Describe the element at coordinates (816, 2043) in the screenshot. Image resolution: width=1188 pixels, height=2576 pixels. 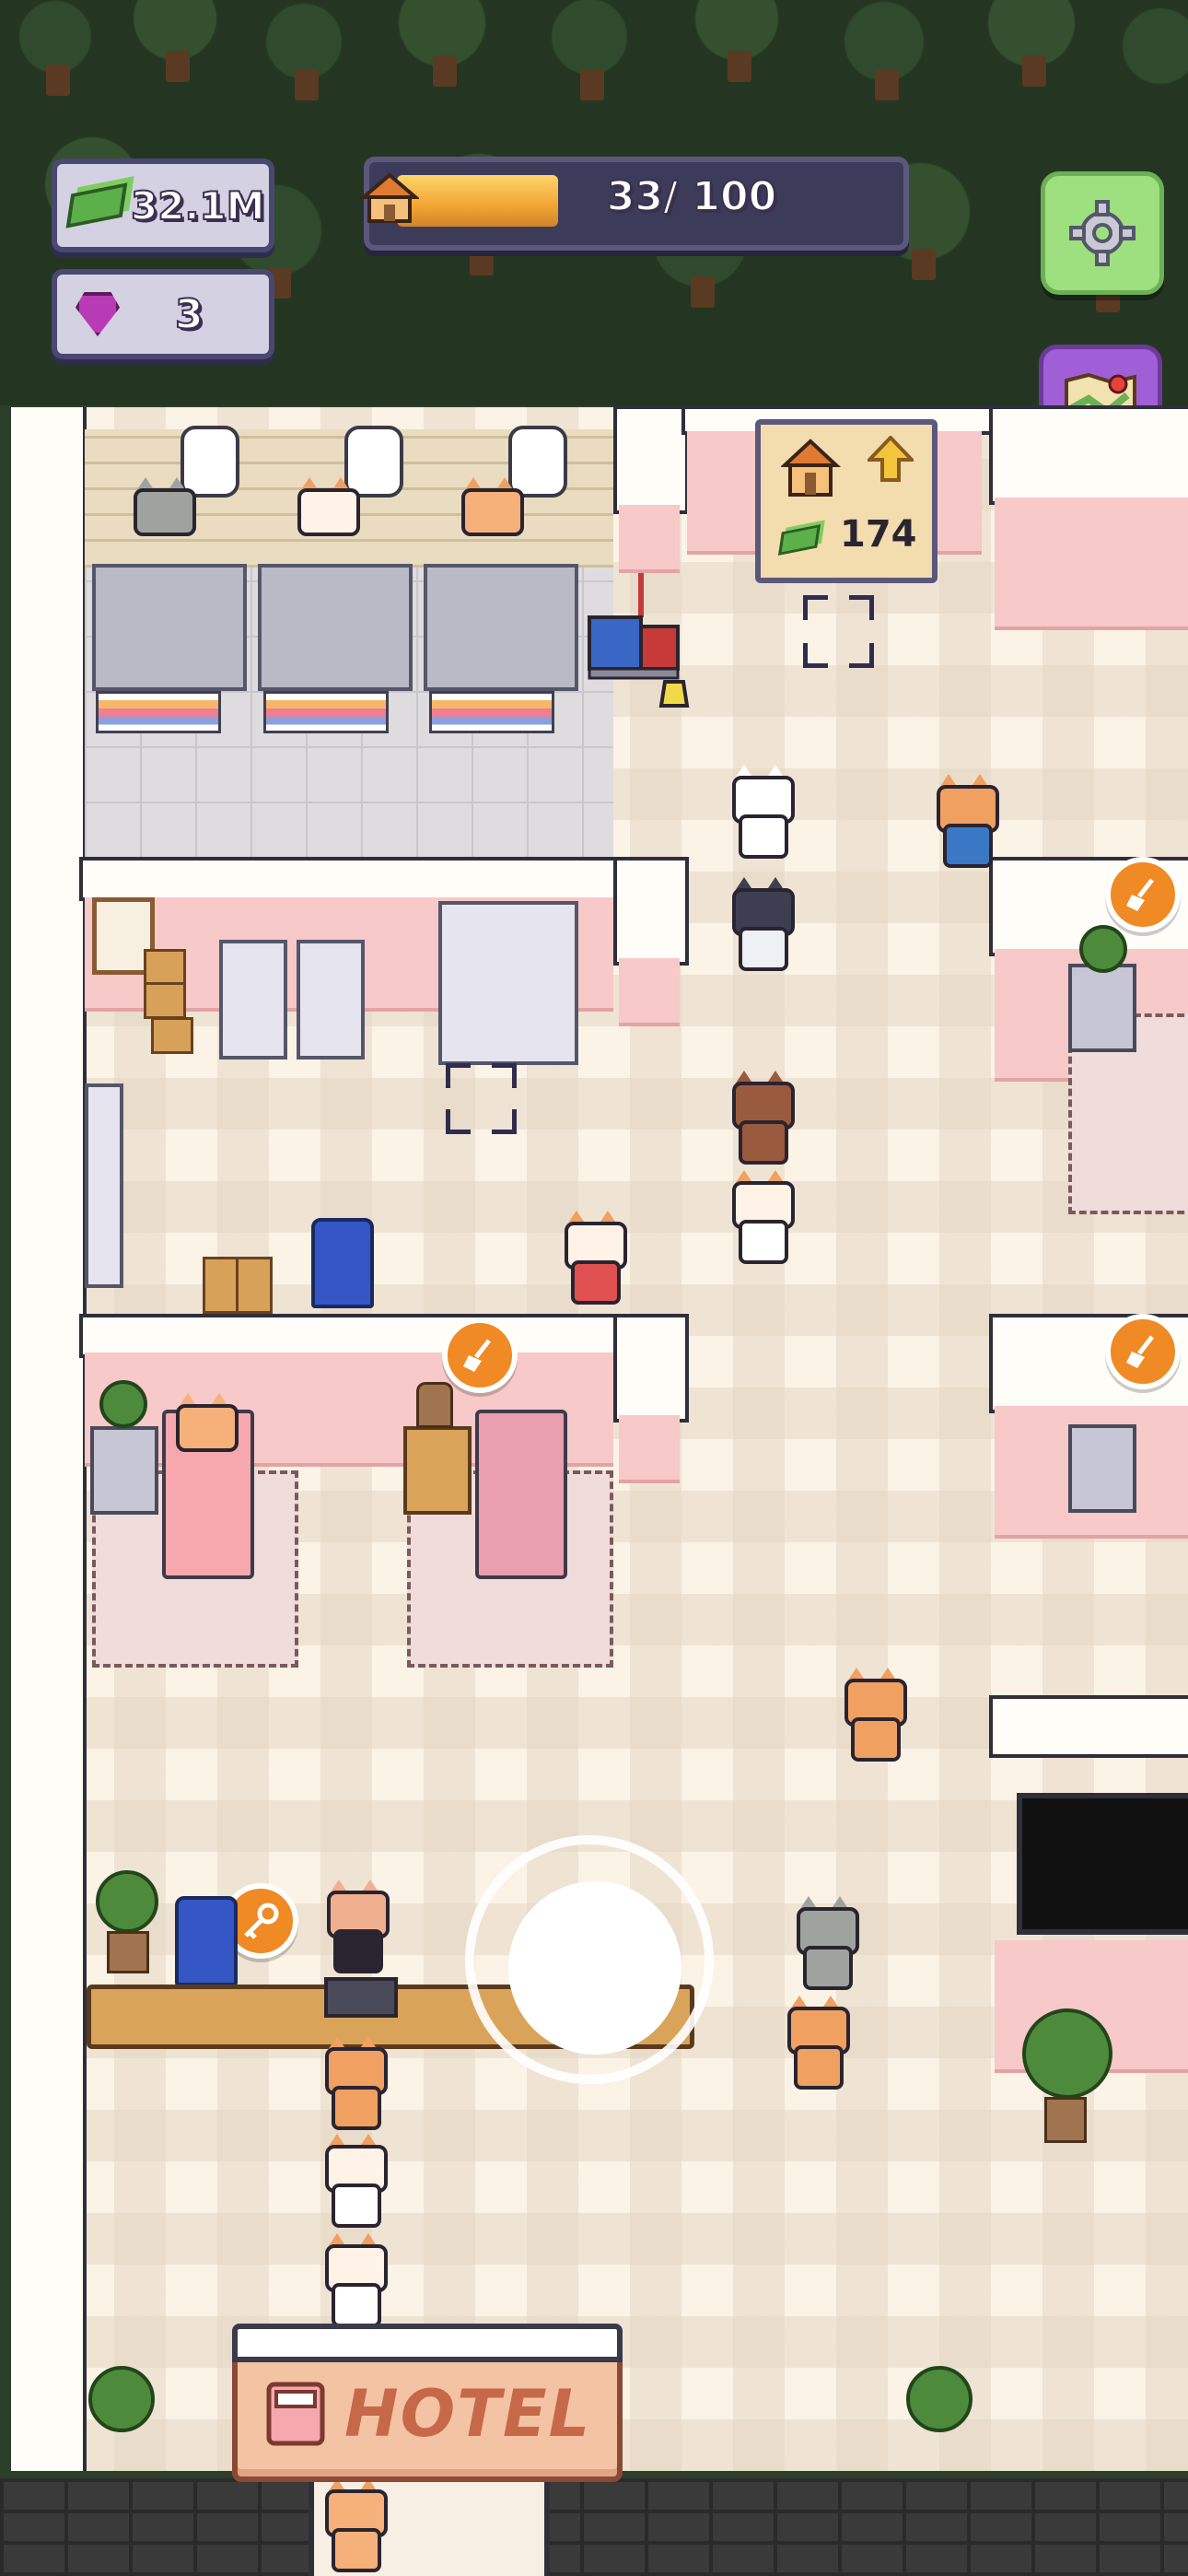
I see `cat-orange-lobby` at that location.